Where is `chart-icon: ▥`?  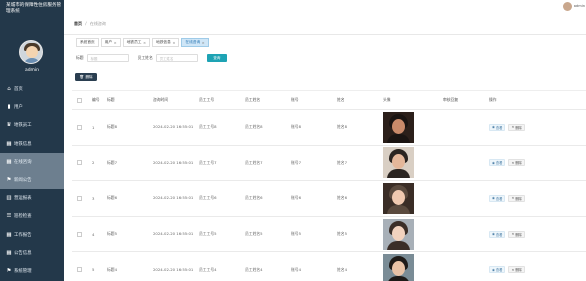 chart-icon: ▥ is located at coordinates (9, 198).